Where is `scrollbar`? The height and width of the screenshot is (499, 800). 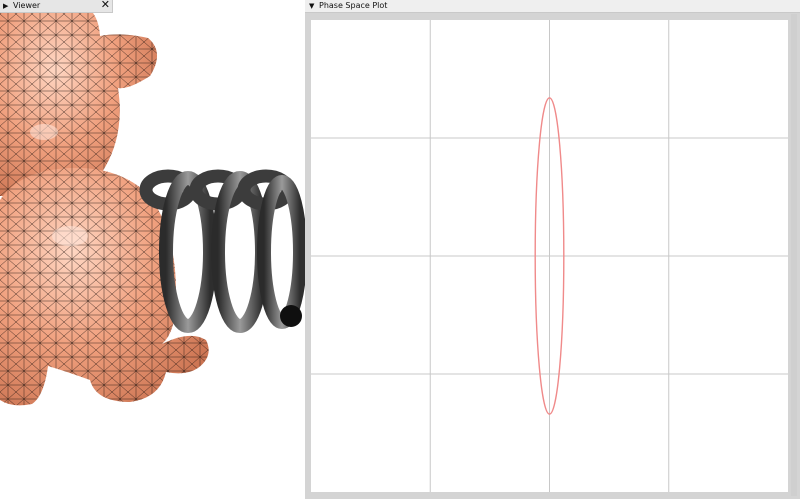
scrollbar is located at coordinates (794, 255).